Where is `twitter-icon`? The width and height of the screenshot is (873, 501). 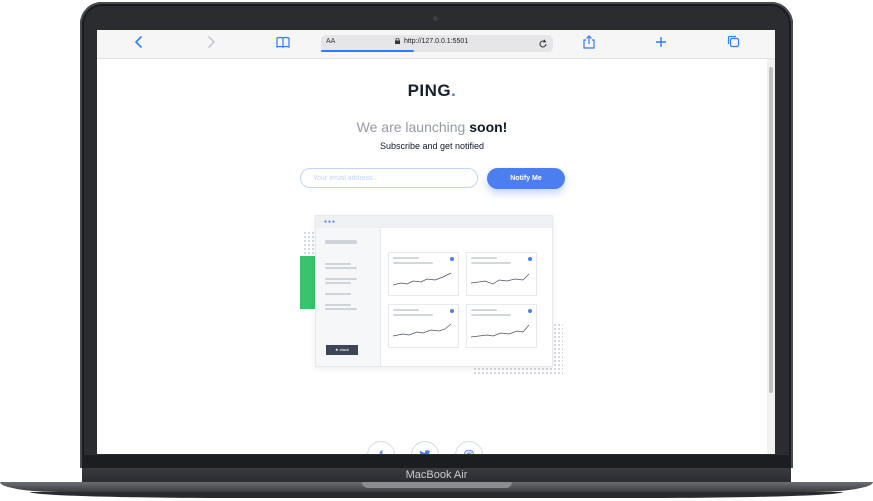
twitter-icon is located at coordinates (425, 447).